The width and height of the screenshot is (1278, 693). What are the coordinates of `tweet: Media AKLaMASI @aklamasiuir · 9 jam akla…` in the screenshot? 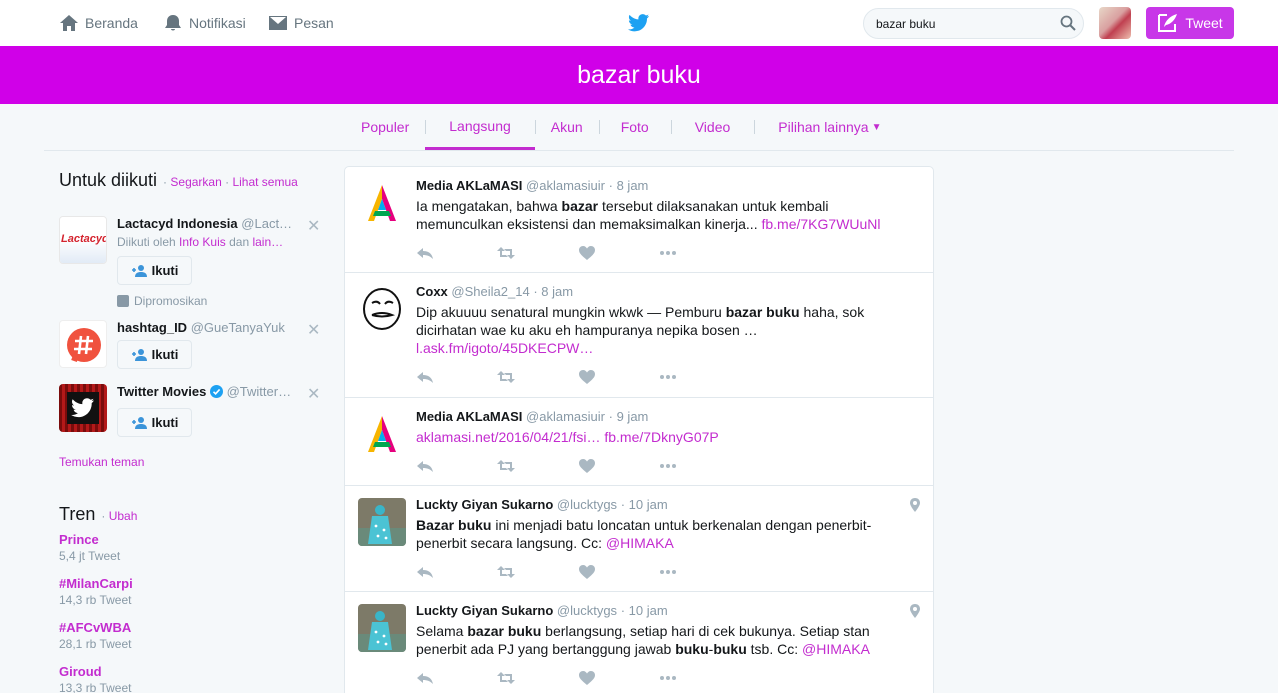 It's located at (639, 442).